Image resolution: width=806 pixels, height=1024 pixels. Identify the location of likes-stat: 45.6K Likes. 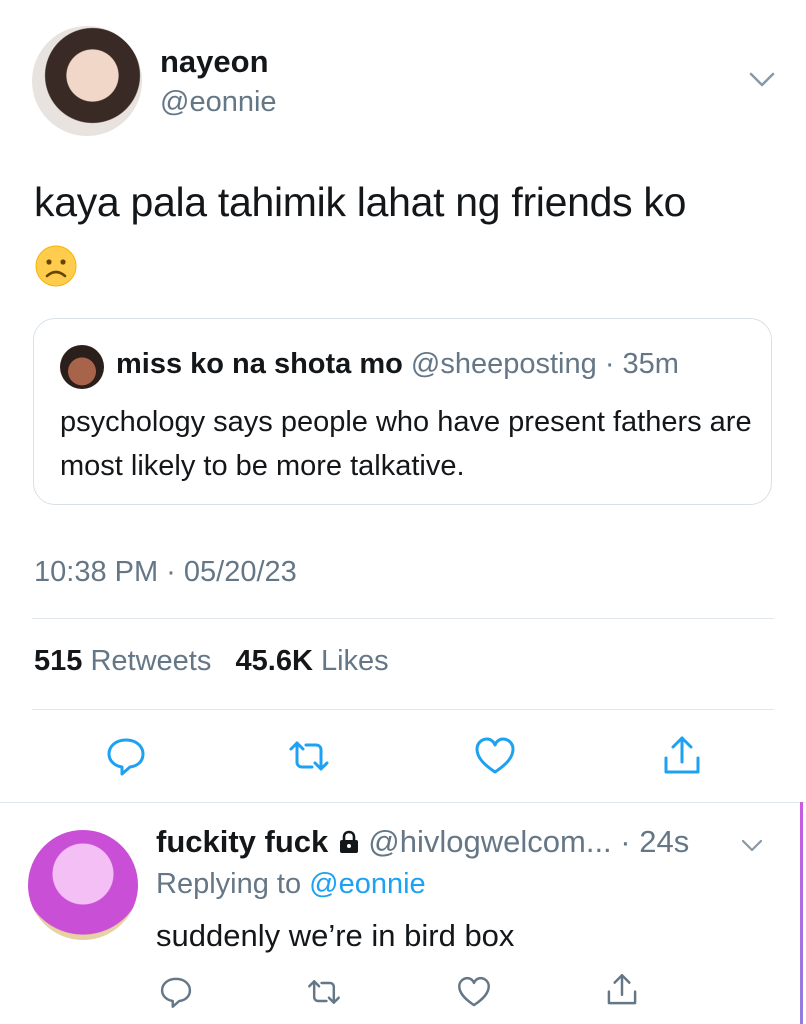
(312, 661).